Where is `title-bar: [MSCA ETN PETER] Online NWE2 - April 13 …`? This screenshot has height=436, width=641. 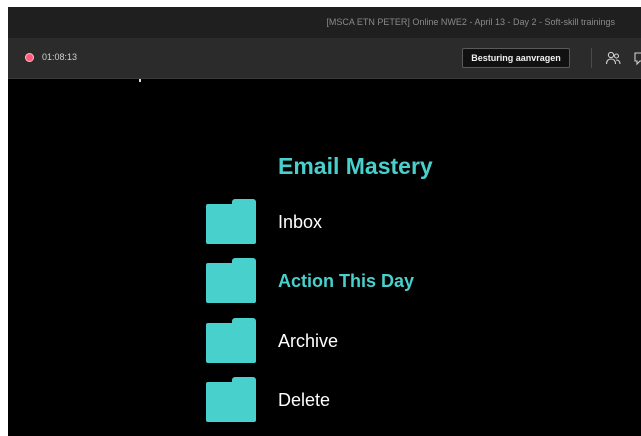
title-bar: [MSCA ETN PETER] Online NWE2 - April 13 … is located at coordinates (324, 22).